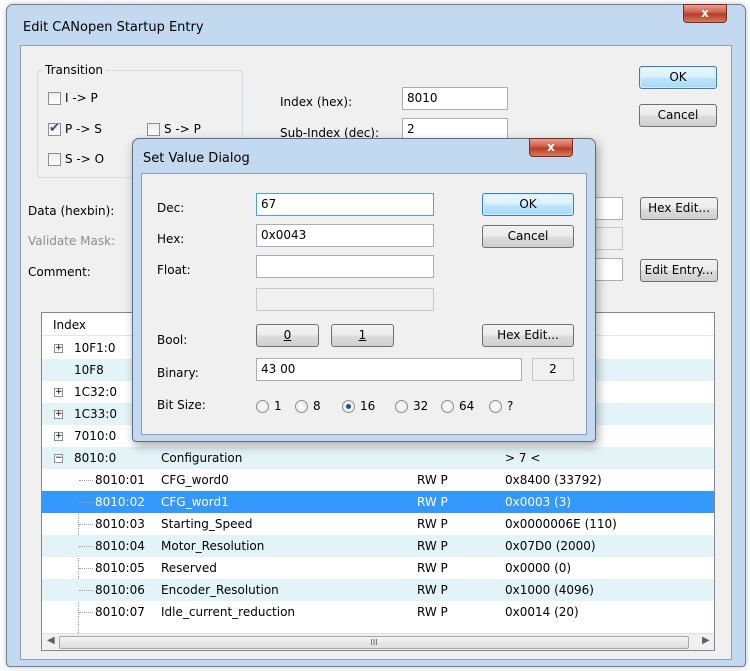  What do you see at coordinates (195, 480) in the screenshot?
I see `cell-name: CFG_word0` at bounding box center [195, 480].